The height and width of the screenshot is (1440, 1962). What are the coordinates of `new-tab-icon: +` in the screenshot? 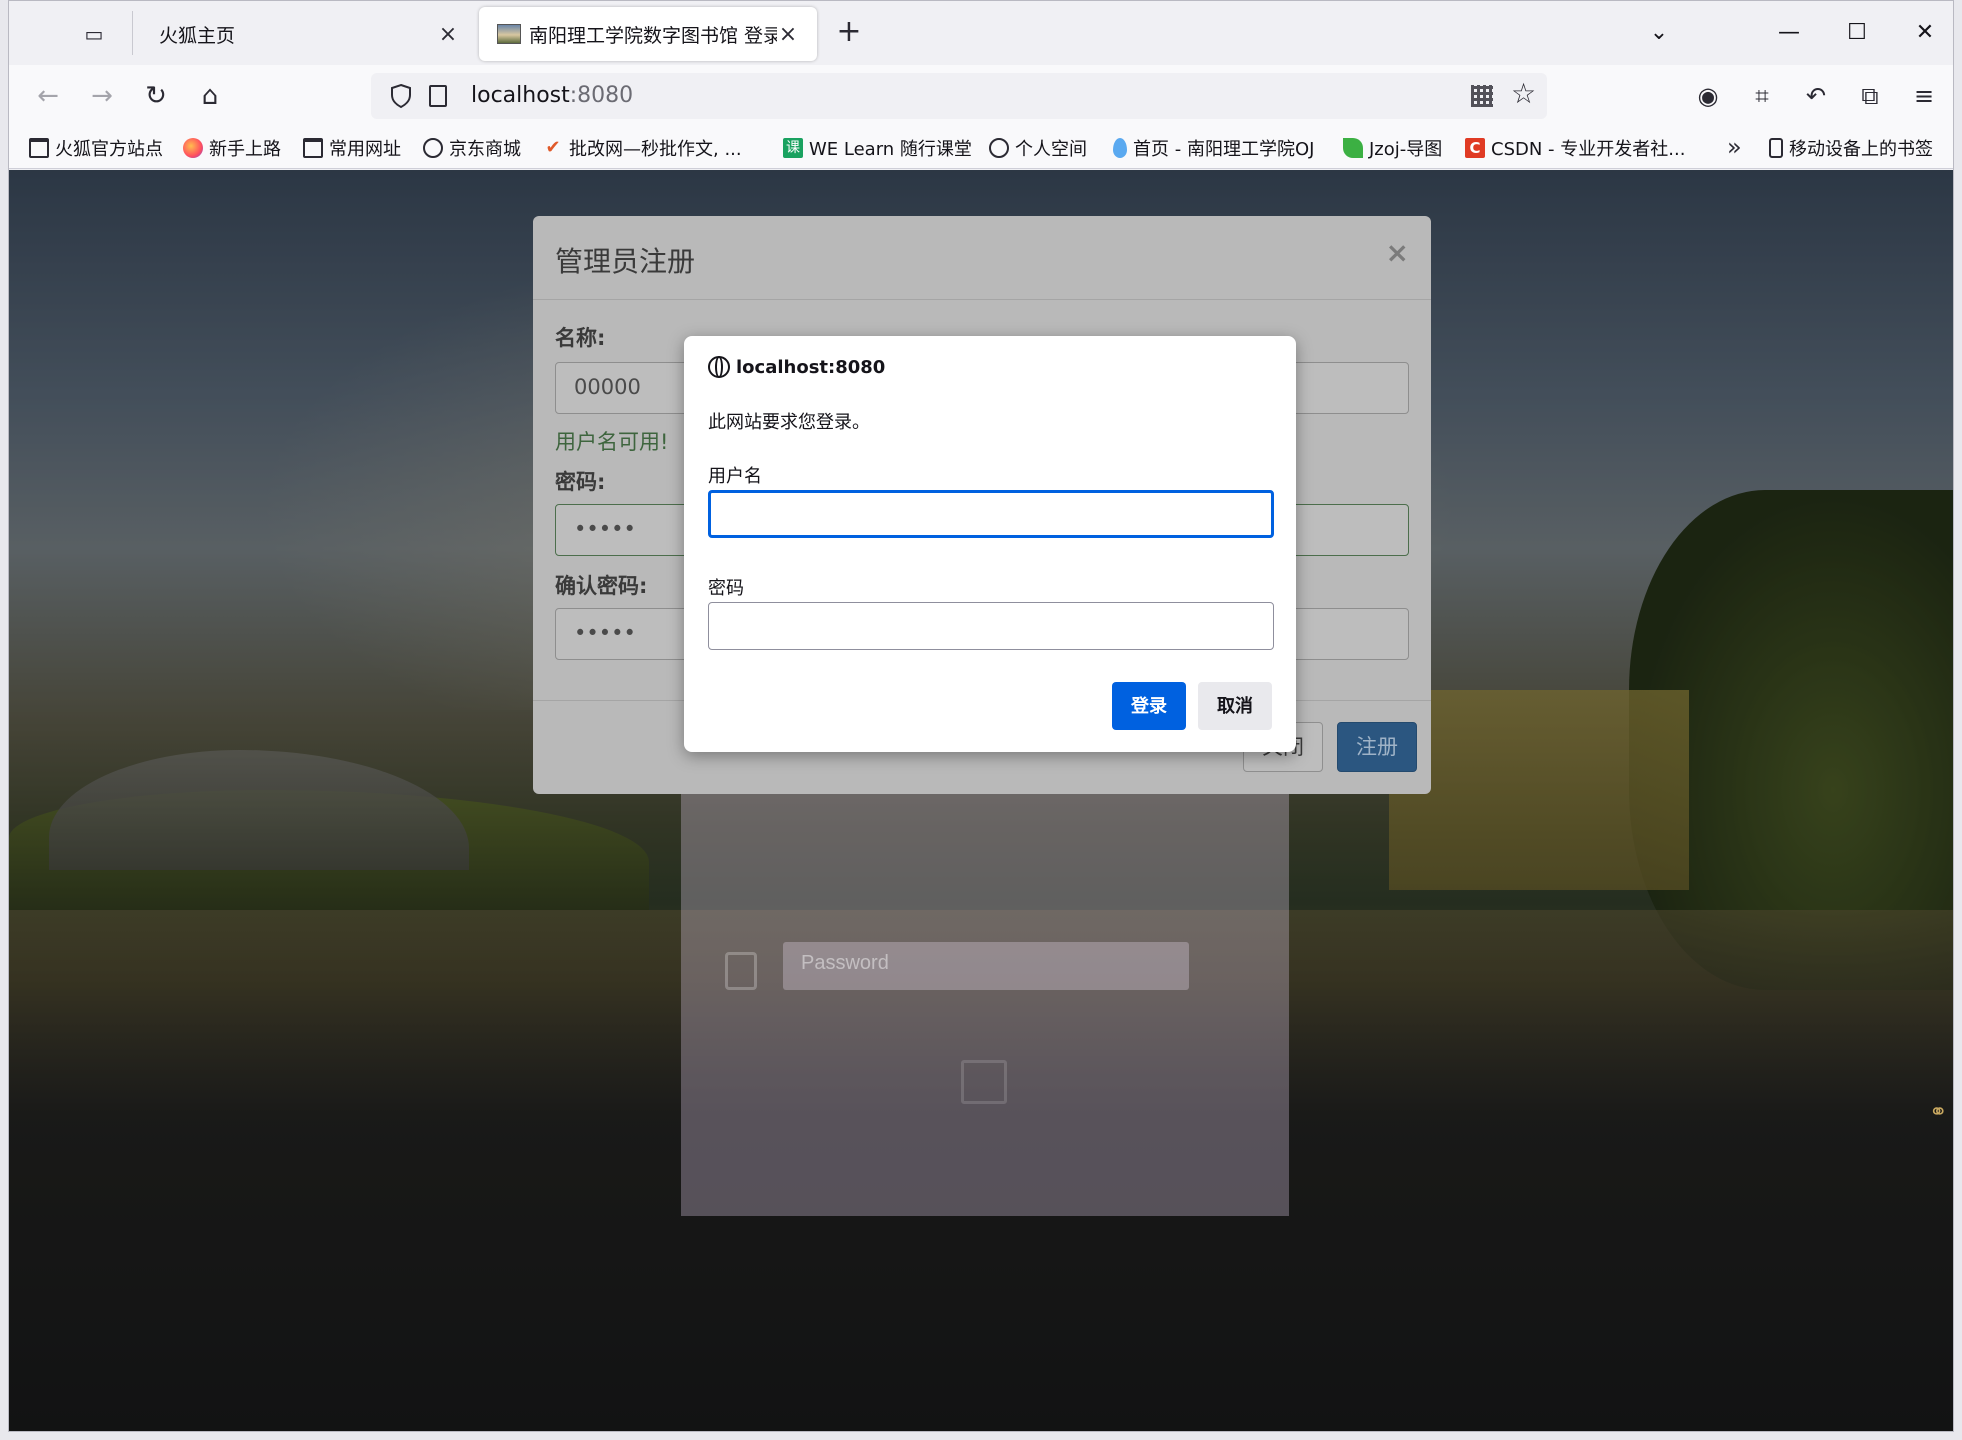 It's located at (849, 33).